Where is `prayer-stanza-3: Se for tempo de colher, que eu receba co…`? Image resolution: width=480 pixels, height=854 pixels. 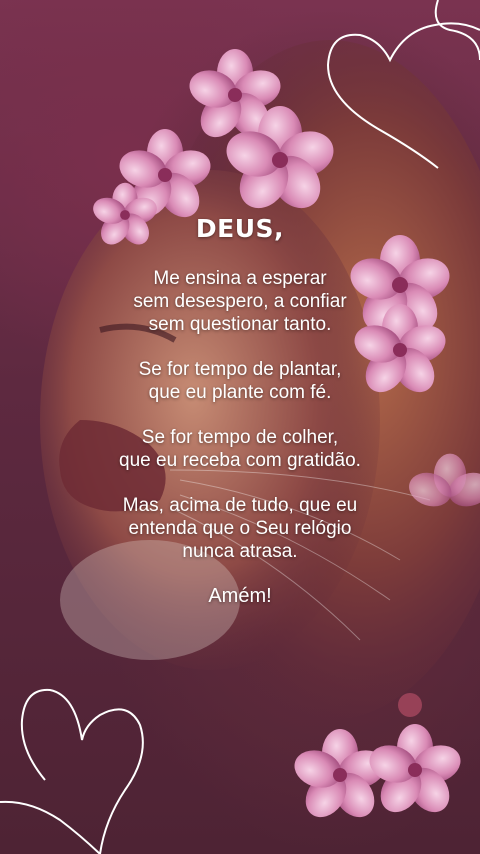
prayer-stanza-3: Se for tempo de colher, que eu receba co… is located at coordinates (240, 449).